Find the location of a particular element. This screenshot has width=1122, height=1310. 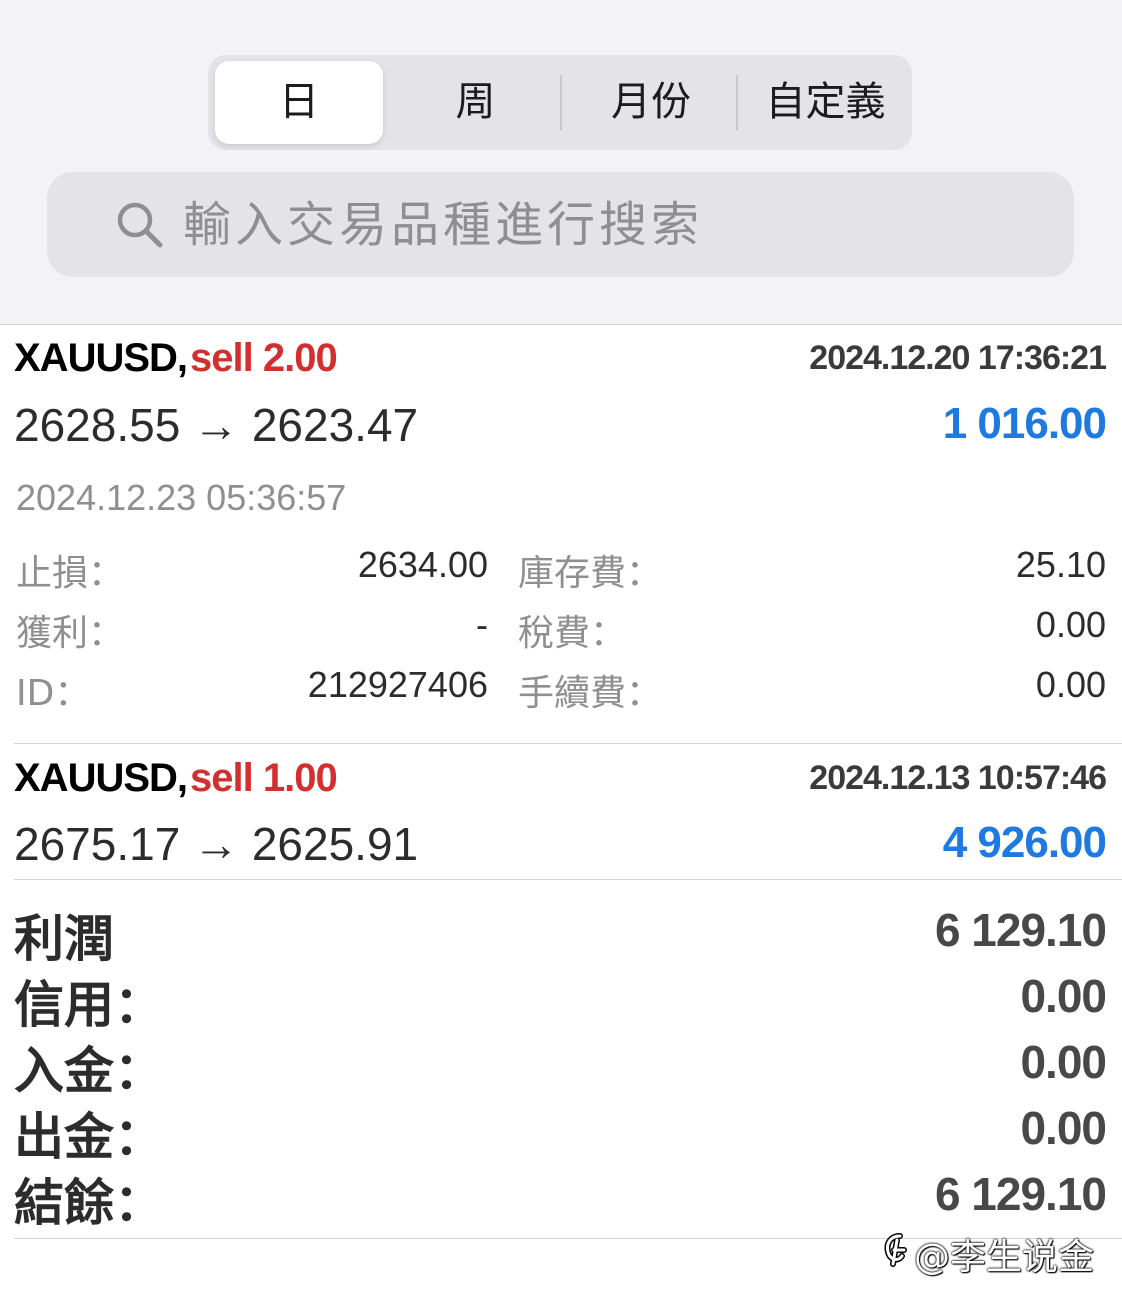

period-segmented-control: 日 周 月份 自定義 is located at coordinates (560, 102).